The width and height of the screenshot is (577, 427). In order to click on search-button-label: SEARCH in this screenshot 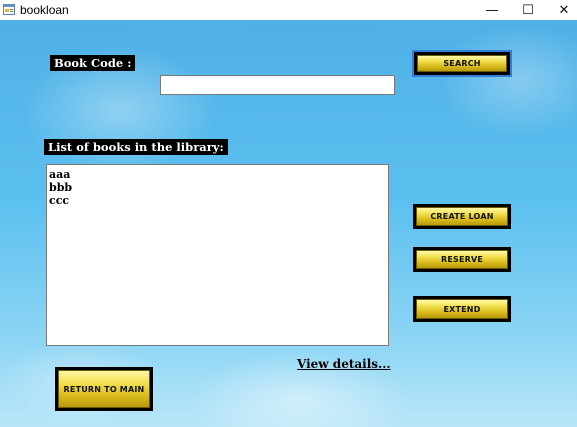, I will do `click(462, 63)`.